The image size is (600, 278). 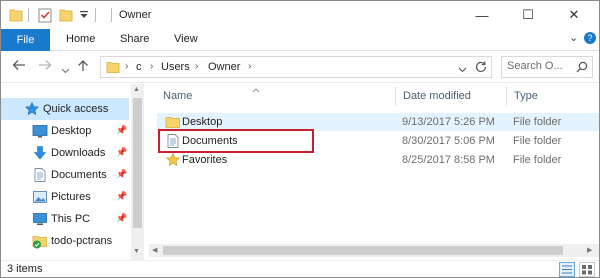 What do you see at coordinates (481, 68) in the screenshot?
I see `refresh-icon` at bounding box center [481, 68].